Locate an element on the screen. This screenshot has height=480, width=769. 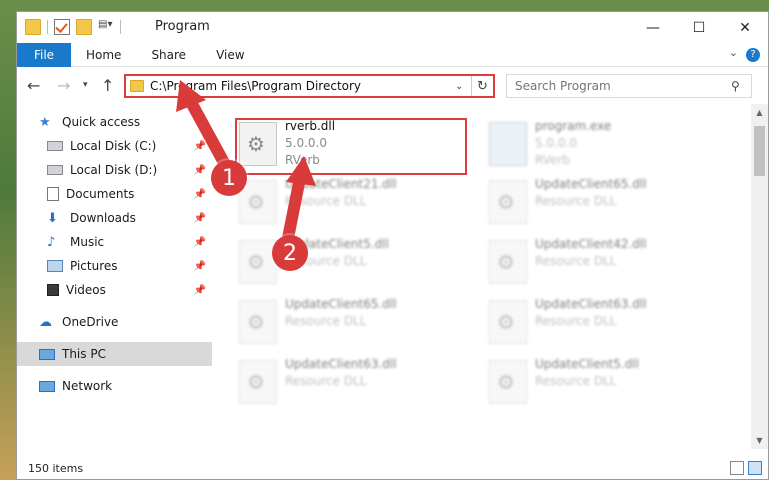
address-path: C:\Program Files\Program Directory is located at coordinates (302, 86).